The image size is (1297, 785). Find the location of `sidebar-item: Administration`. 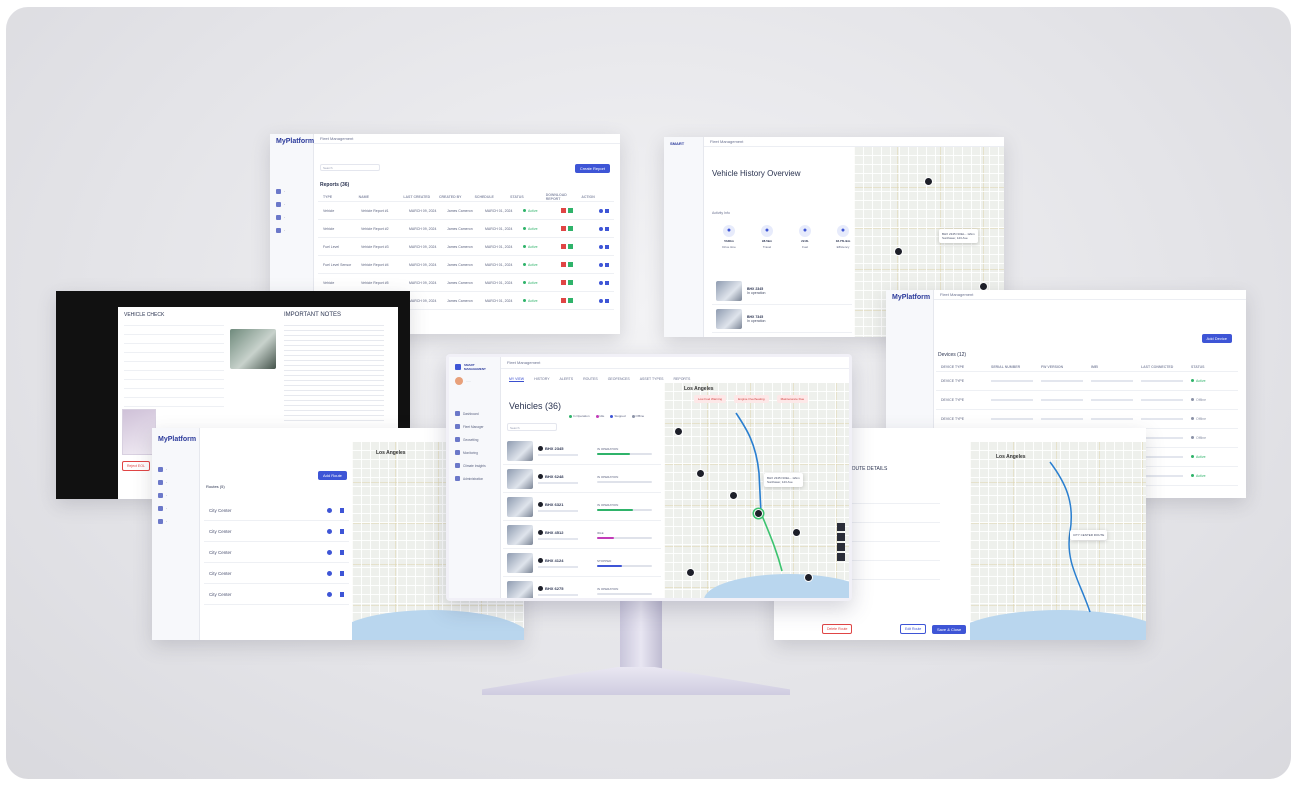

sidebar-item: Administration is located at coordinates (474, 478).